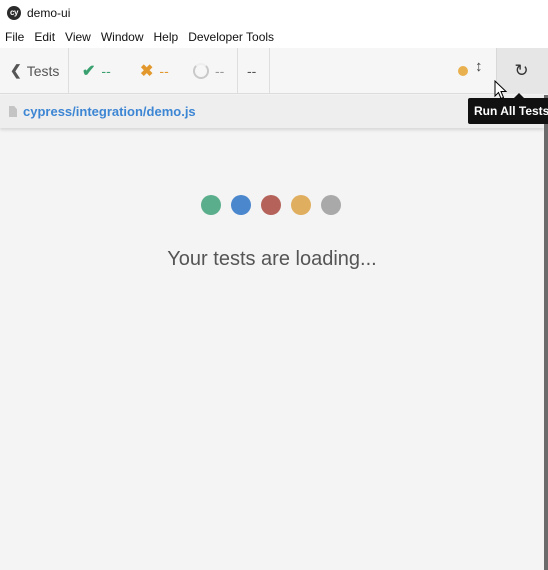 The image size is (548, 570). What do you see at coordinates (109, 111) in the screenshot?
I see `spec-file-link: cypress/integration/demo.js` at bounding box center [109, 111].